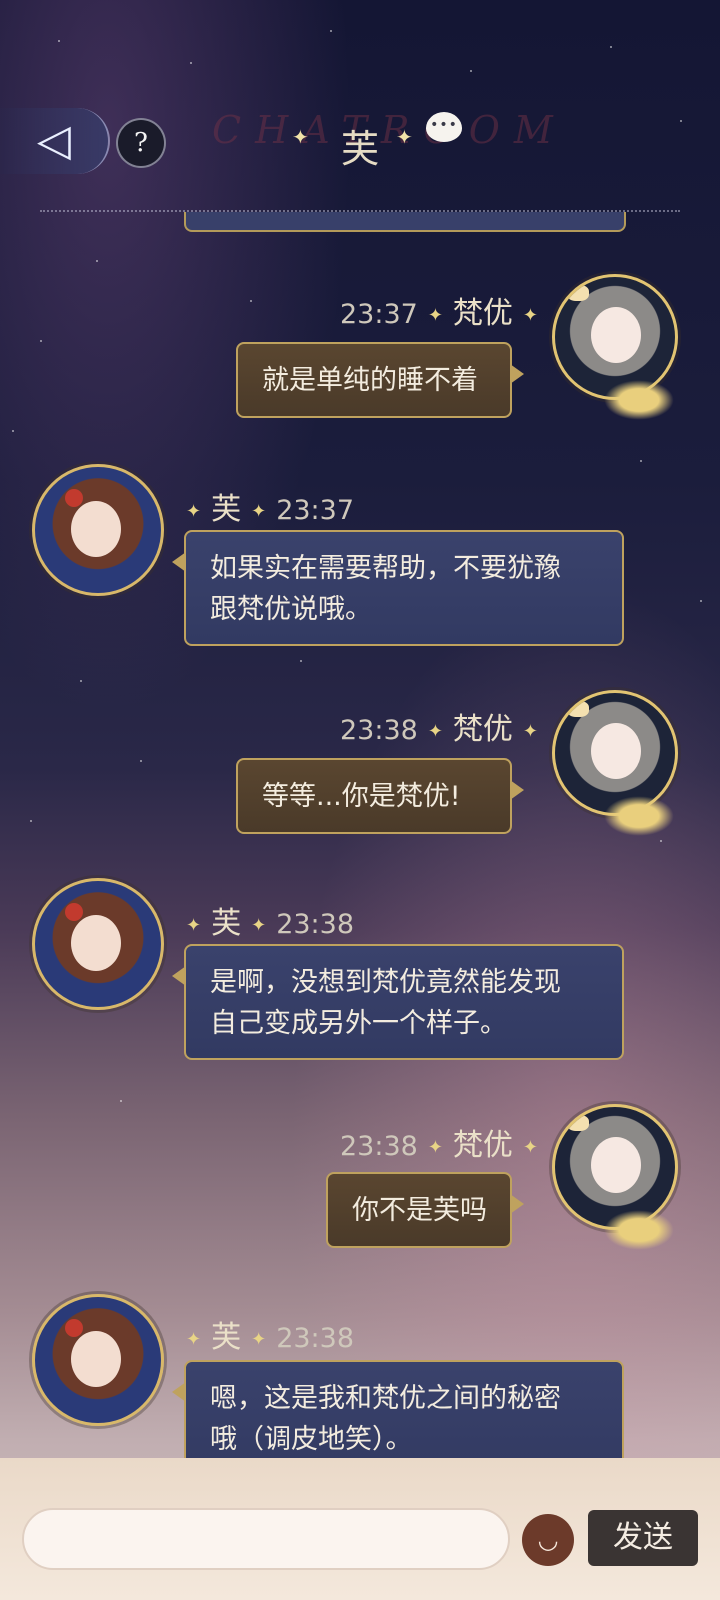 The image size is (720, 1600). Describe the element at coordinates (358, 1023) in the screenshot. I see `message-line: 自己变成另外一个样子。` at that location.